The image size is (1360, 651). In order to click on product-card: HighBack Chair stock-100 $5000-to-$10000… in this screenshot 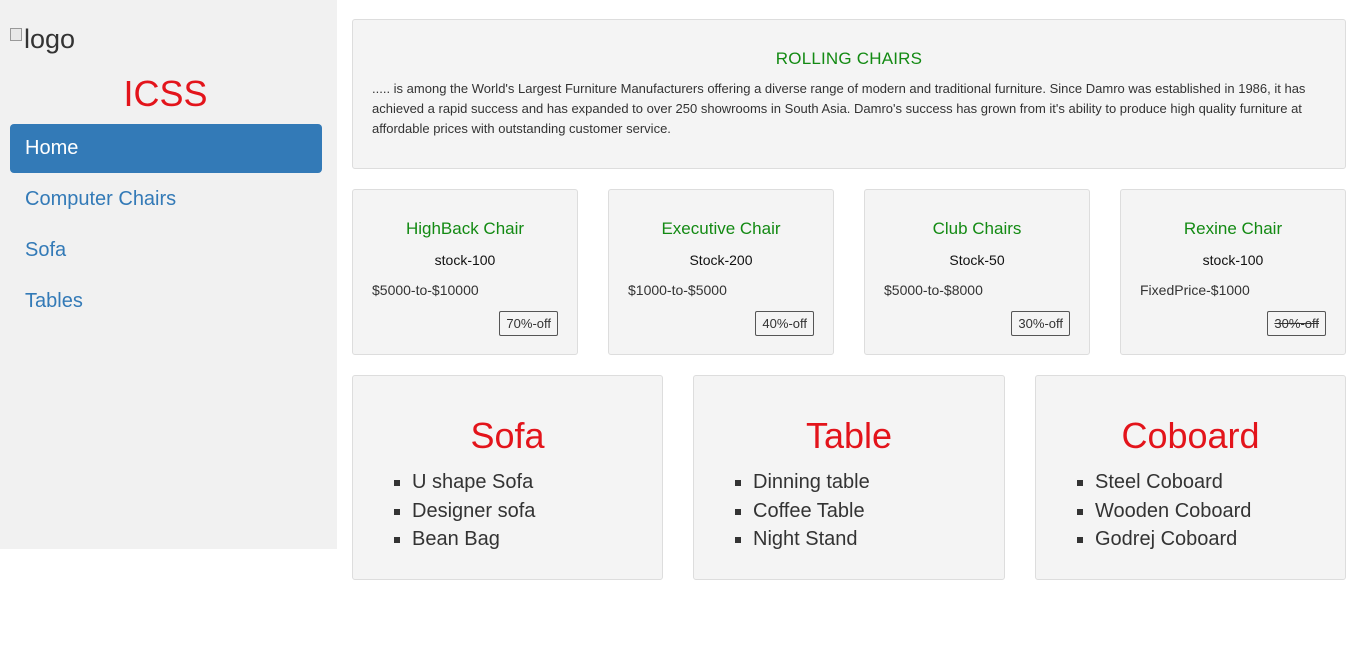, I will do `click(465, 272)`.